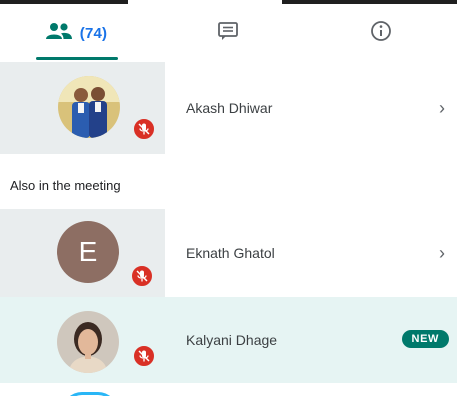 The width and height of the screenshot is (457, 396). Describe the element at coordinates (65, 185) in the screenshot. I see `section-label: Also in the meeting` at that location.